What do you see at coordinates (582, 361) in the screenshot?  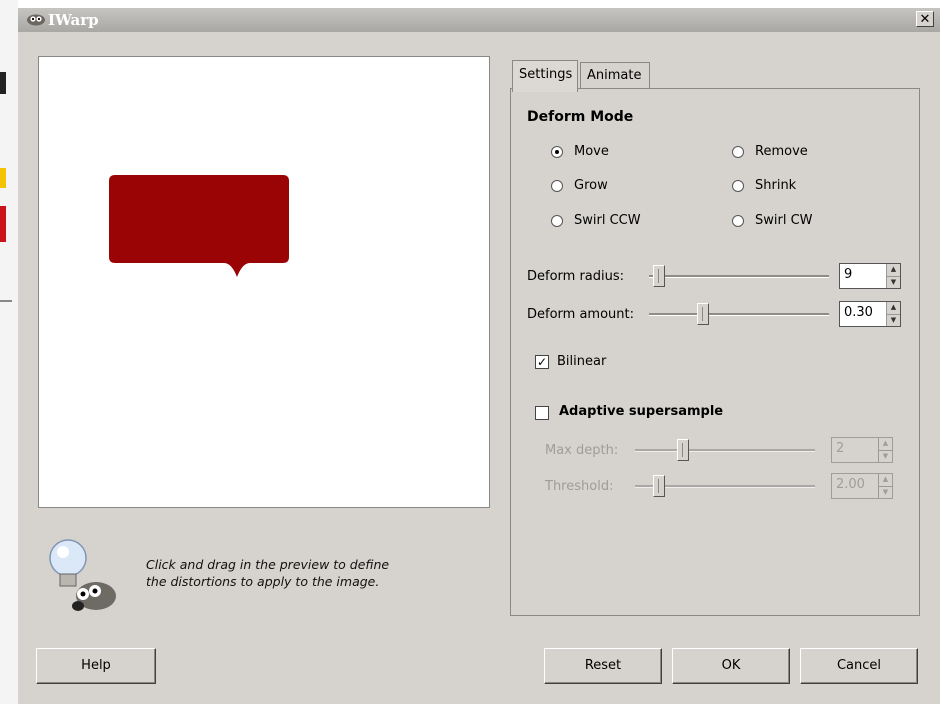 I see `bilinear-label: Bilinear` at bounding box center [582, 361].